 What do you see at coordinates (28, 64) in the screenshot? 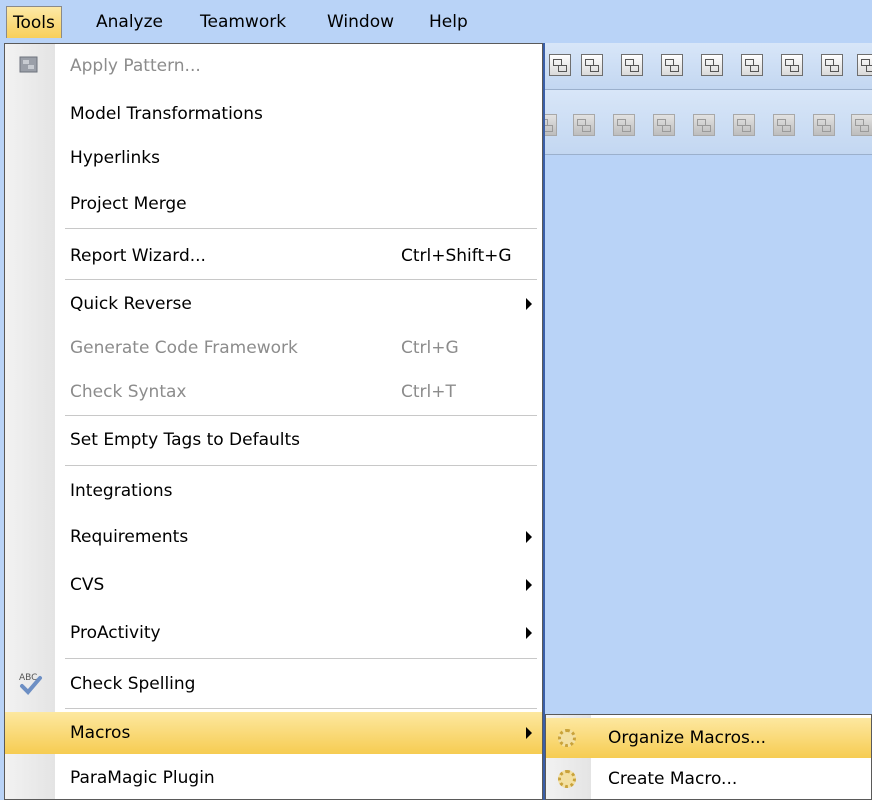
I see `pattern-icon` at bounding box center [28, 64].